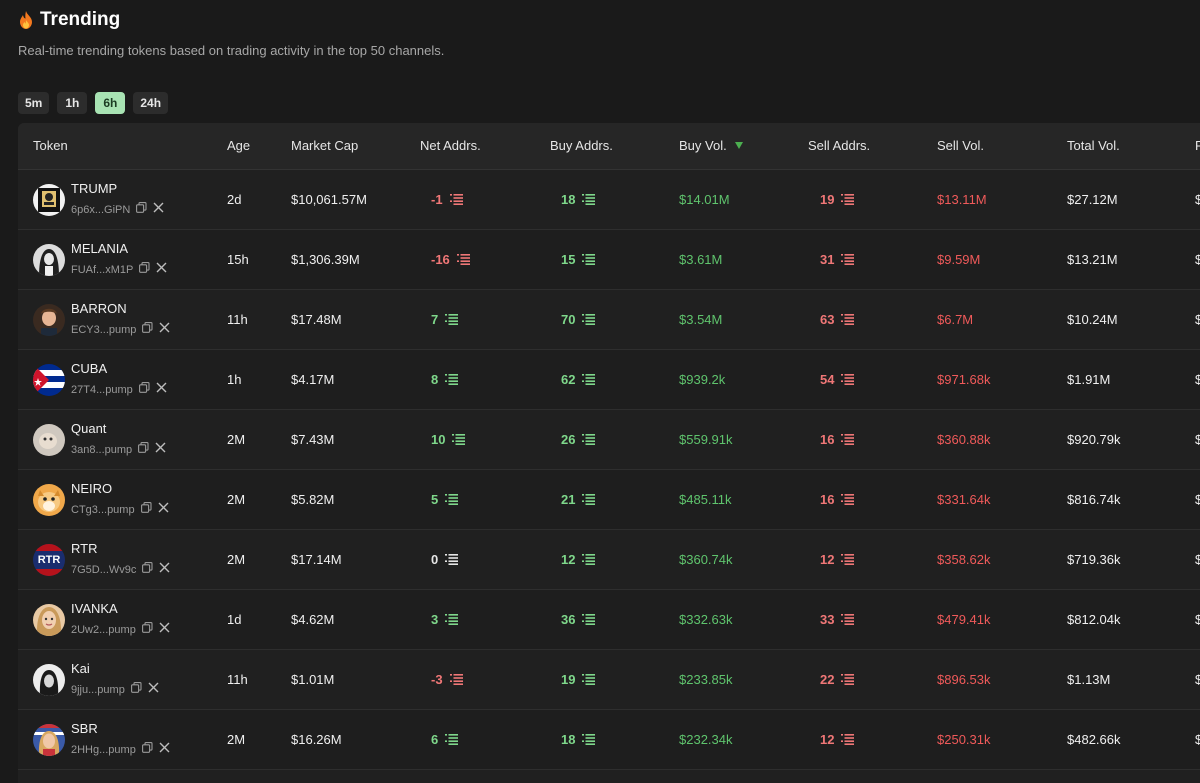  Describe the element at coordinates (34, 103) in the screenshot. I see `timeframe-5m: 5m` at that location.